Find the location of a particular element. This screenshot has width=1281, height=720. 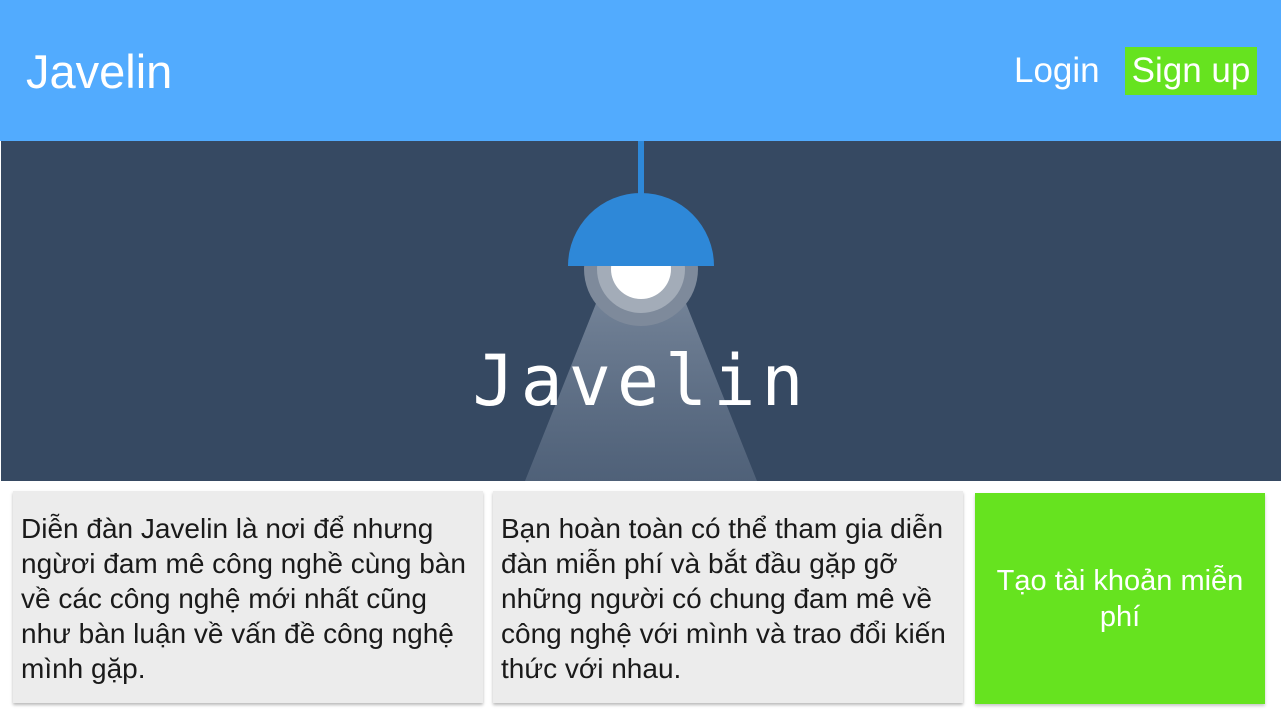

lamp-cord is located at coordinates (641, 169).